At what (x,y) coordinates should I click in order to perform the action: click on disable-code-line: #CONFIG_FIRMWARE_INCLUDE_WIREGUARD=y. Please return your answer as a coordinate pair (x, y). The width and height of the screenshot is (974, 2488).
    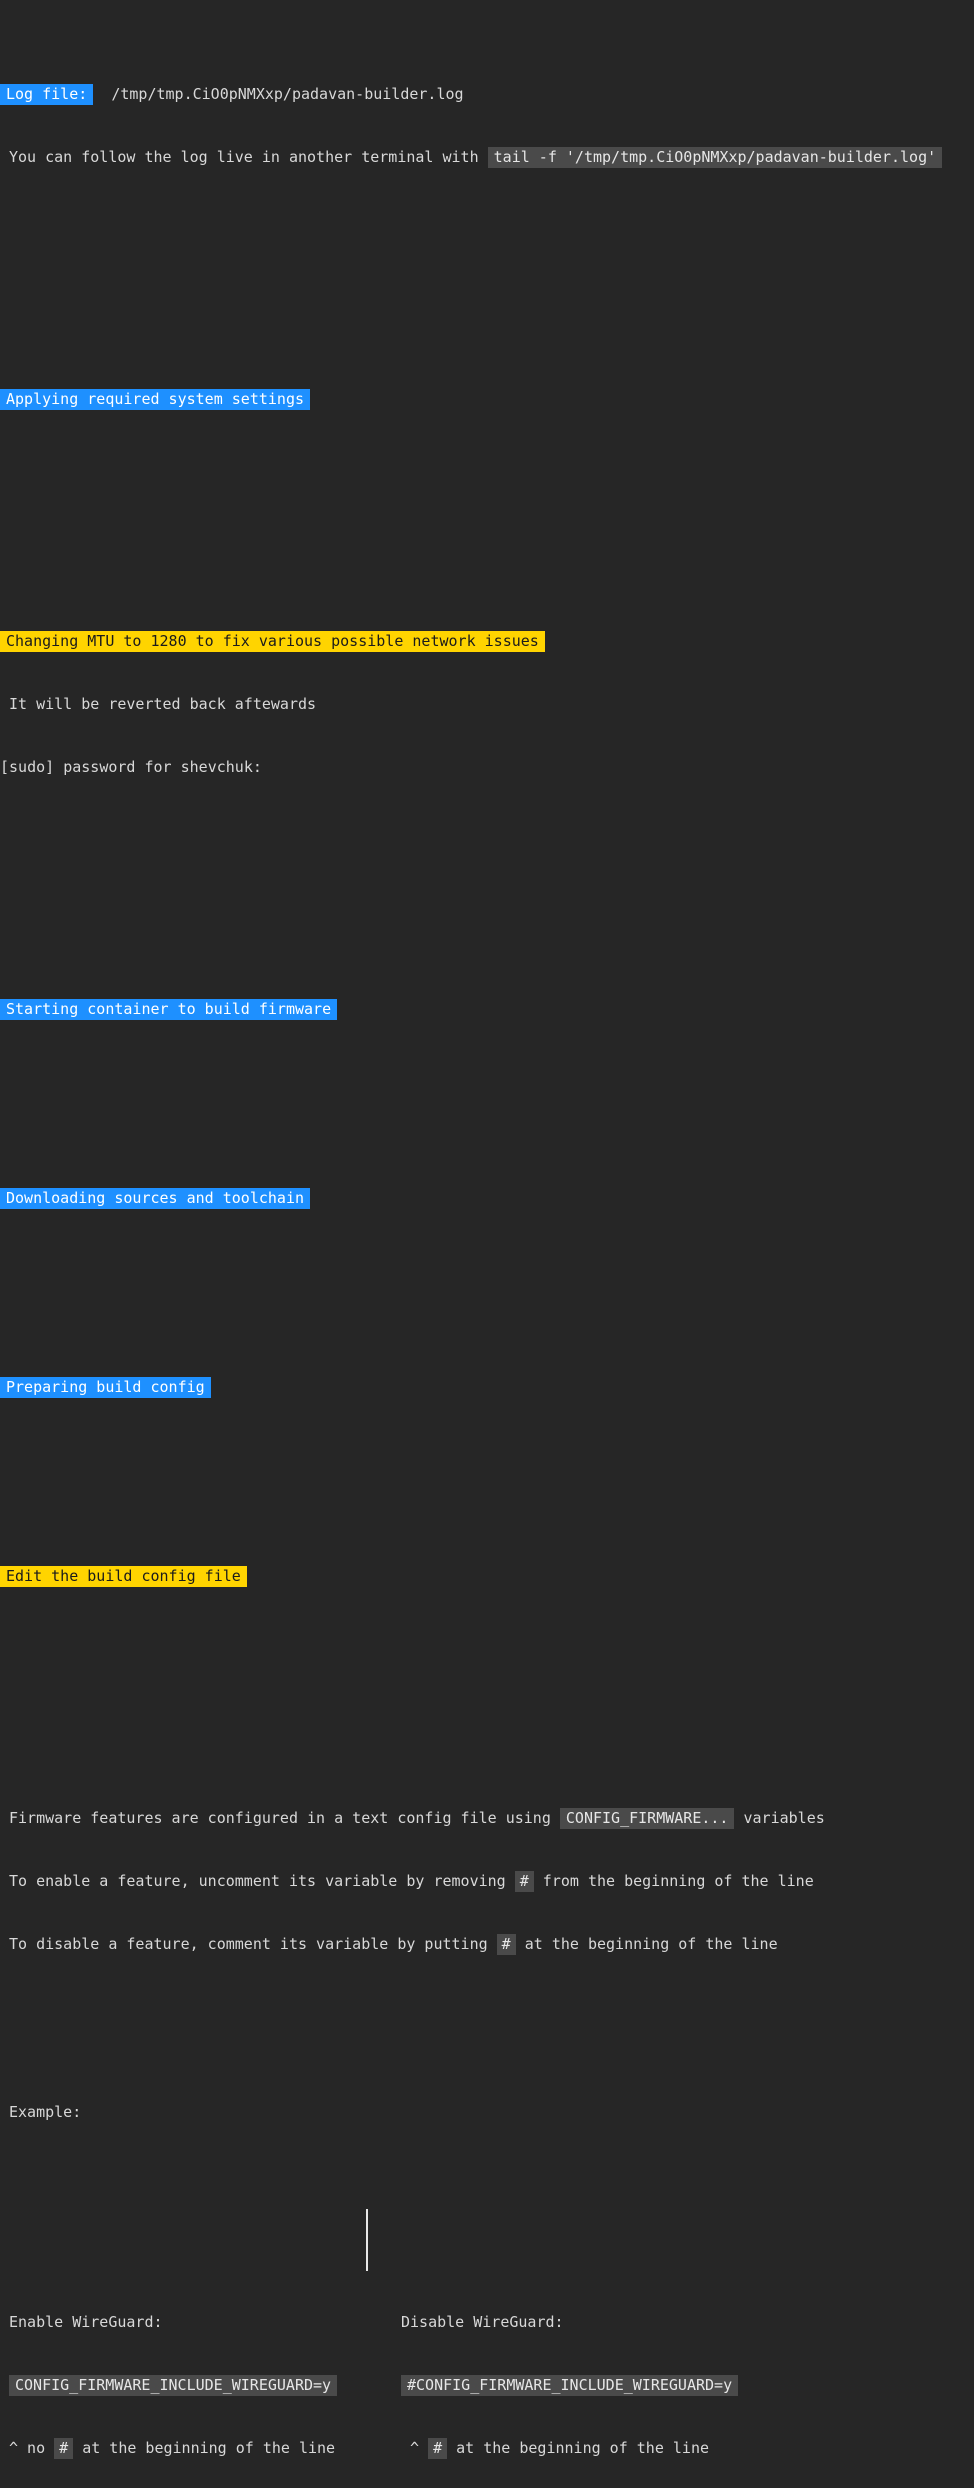
    Looking at the image, I should click on (687, 2385).